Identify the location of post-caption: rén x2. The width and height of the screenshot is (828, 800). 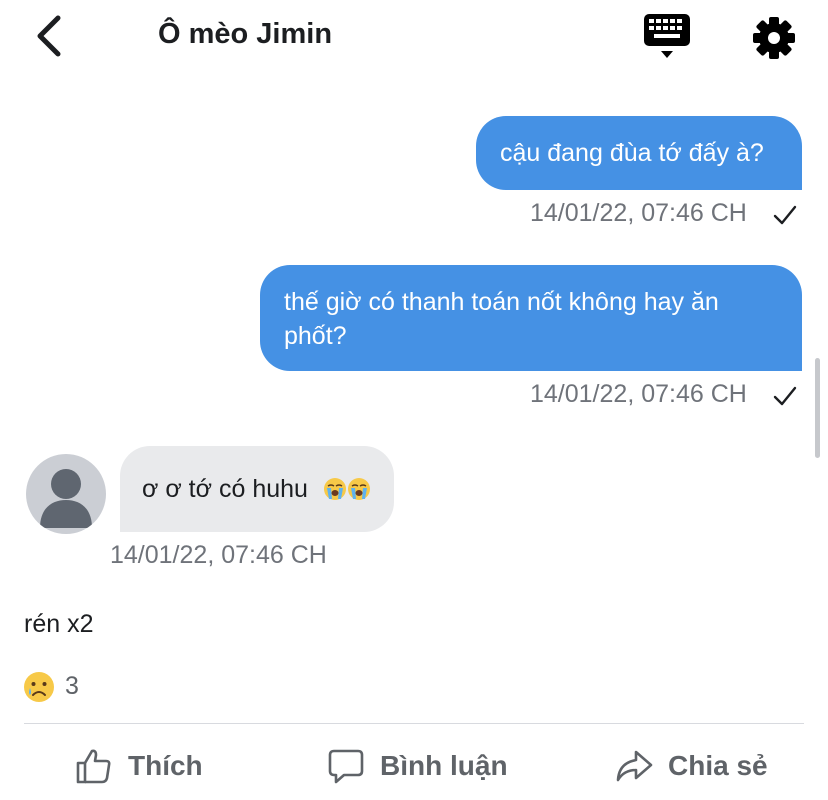
(59, 624).